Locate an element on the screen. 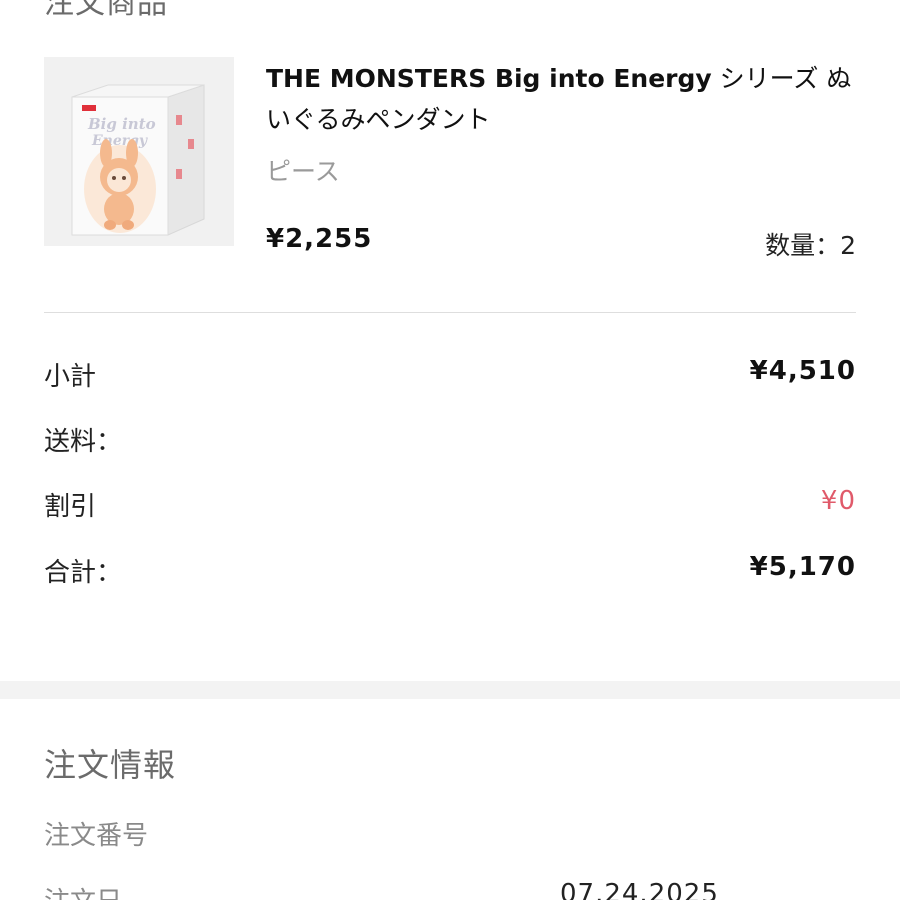 The height and width of the screenshot is (900, 900). product-title-brand: THE MONSTERS Big into Energy is located at coordinates (489, 78).